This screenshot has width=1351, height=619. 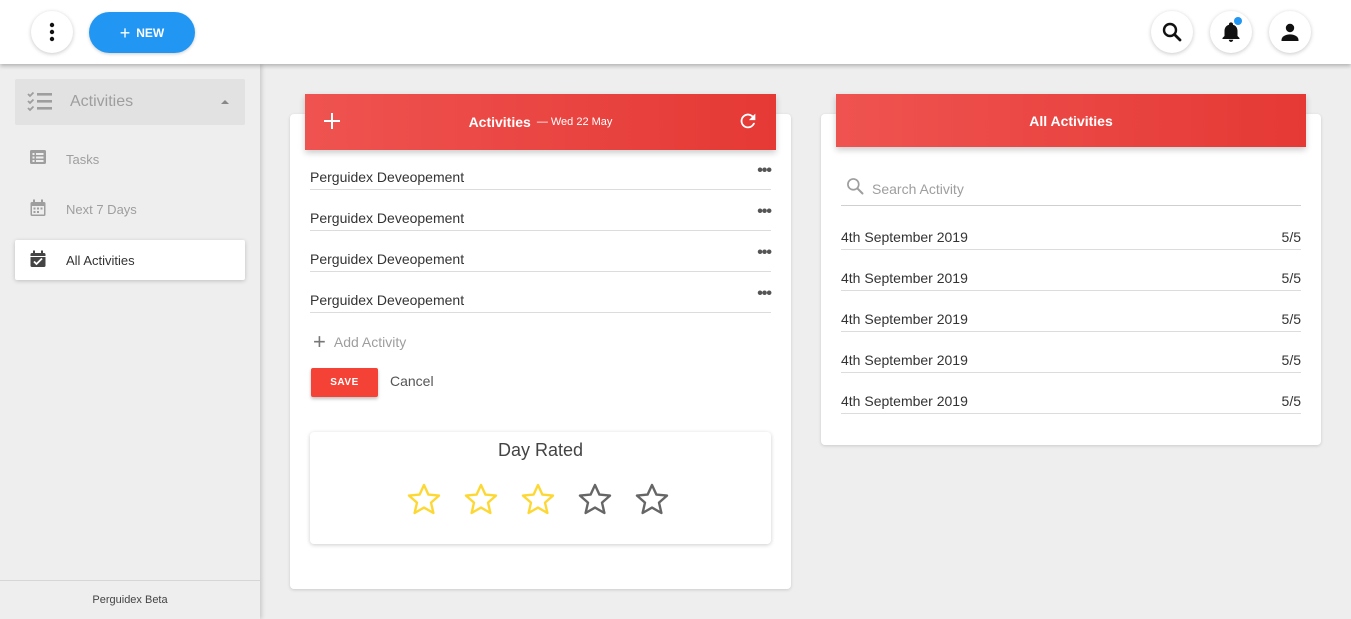 I want to click on search-button, so click(x=1172, y=32).